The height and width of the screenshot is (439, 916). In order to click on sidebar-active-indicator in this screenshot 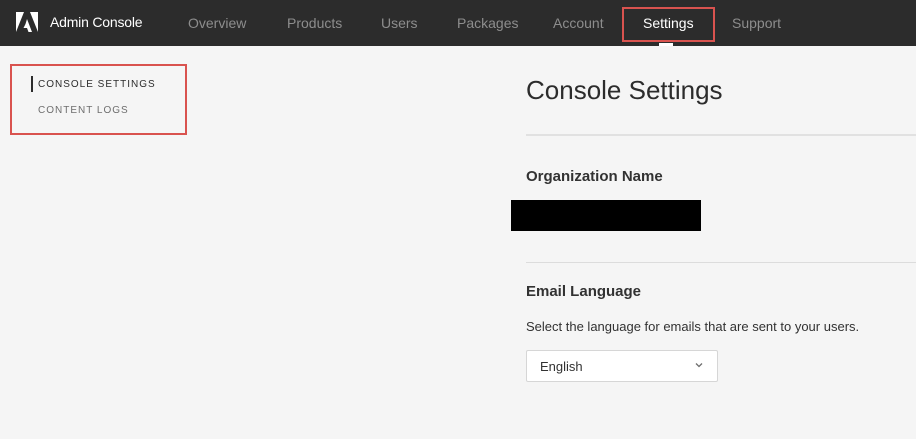, I will do `click(32, 84)`.